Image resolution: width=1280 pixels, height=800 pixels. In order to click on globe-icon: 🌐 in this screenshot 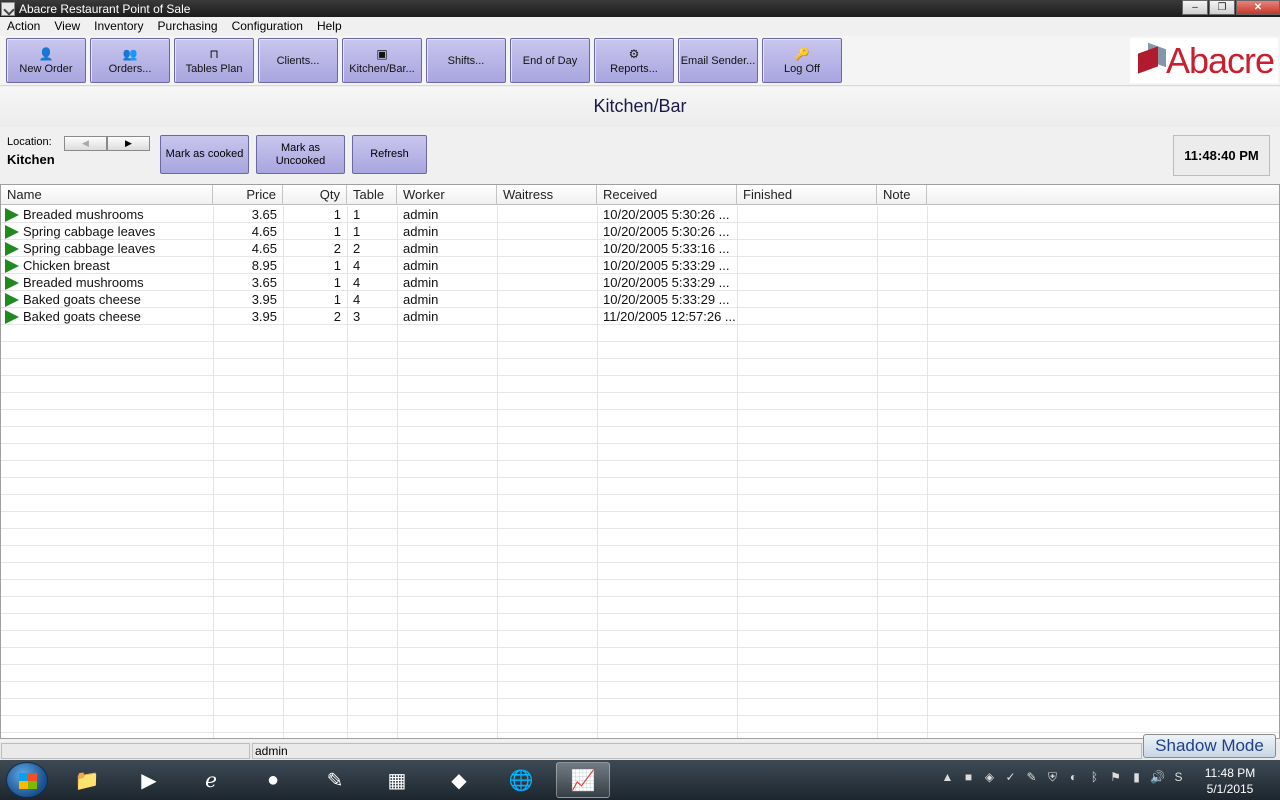, I will do `click(521, 780)`.